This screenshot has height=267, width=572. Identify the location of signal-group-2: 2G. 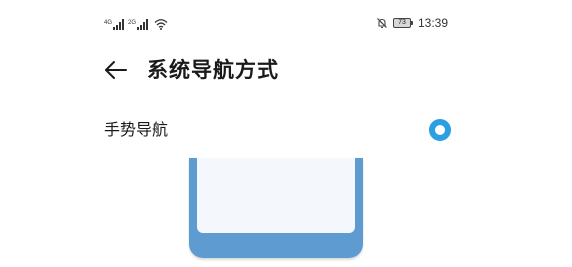
(138, 24).